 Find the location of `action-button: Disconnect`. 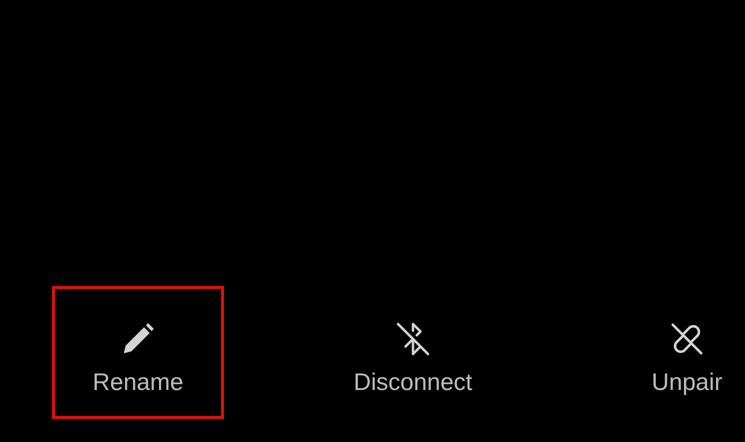

action-button: Disconnect is located at coordinates (413, 352).